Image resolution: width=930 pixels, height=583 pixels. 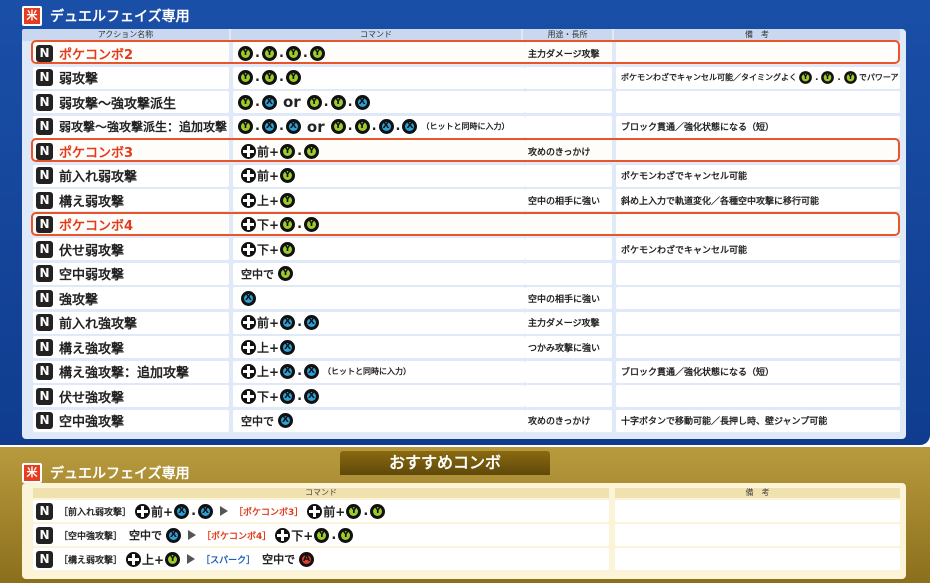 What do you see at coordinates (758, 200) in the screenshot?
I see `note-cell: 斜め上入力で軌道変化／各種空中攻撃に移行可能` at bounding box center [758, 200].